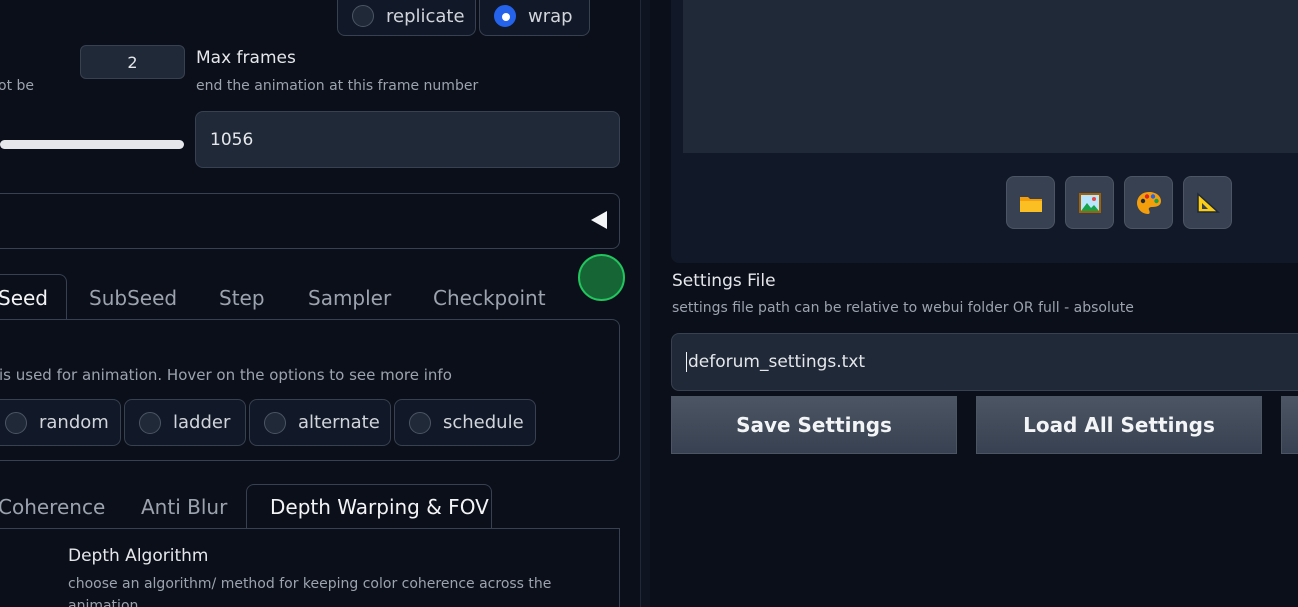  What do you see at coordinates (990, 76) in the screenshot?
I see `output-gallery` at bounding box center [990, 76].